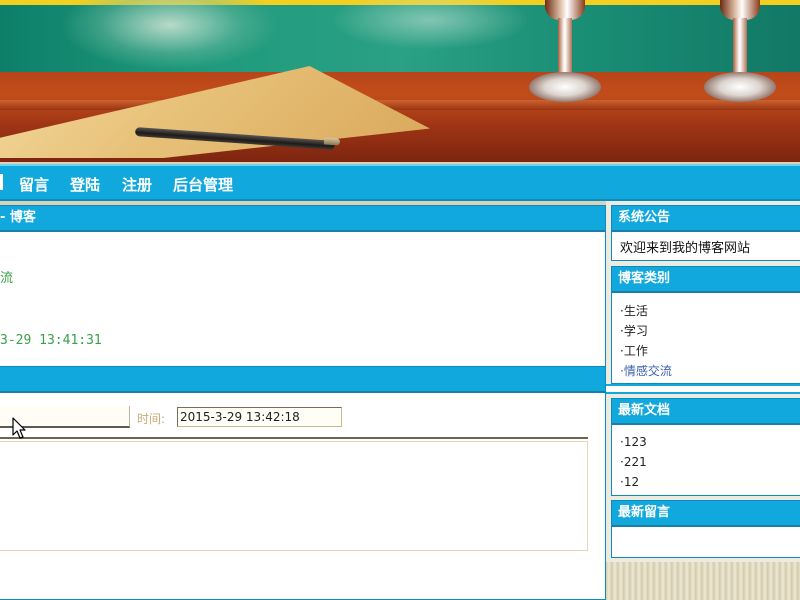  I want to click on blog-panel-title: - 博客, so click(302, 219).